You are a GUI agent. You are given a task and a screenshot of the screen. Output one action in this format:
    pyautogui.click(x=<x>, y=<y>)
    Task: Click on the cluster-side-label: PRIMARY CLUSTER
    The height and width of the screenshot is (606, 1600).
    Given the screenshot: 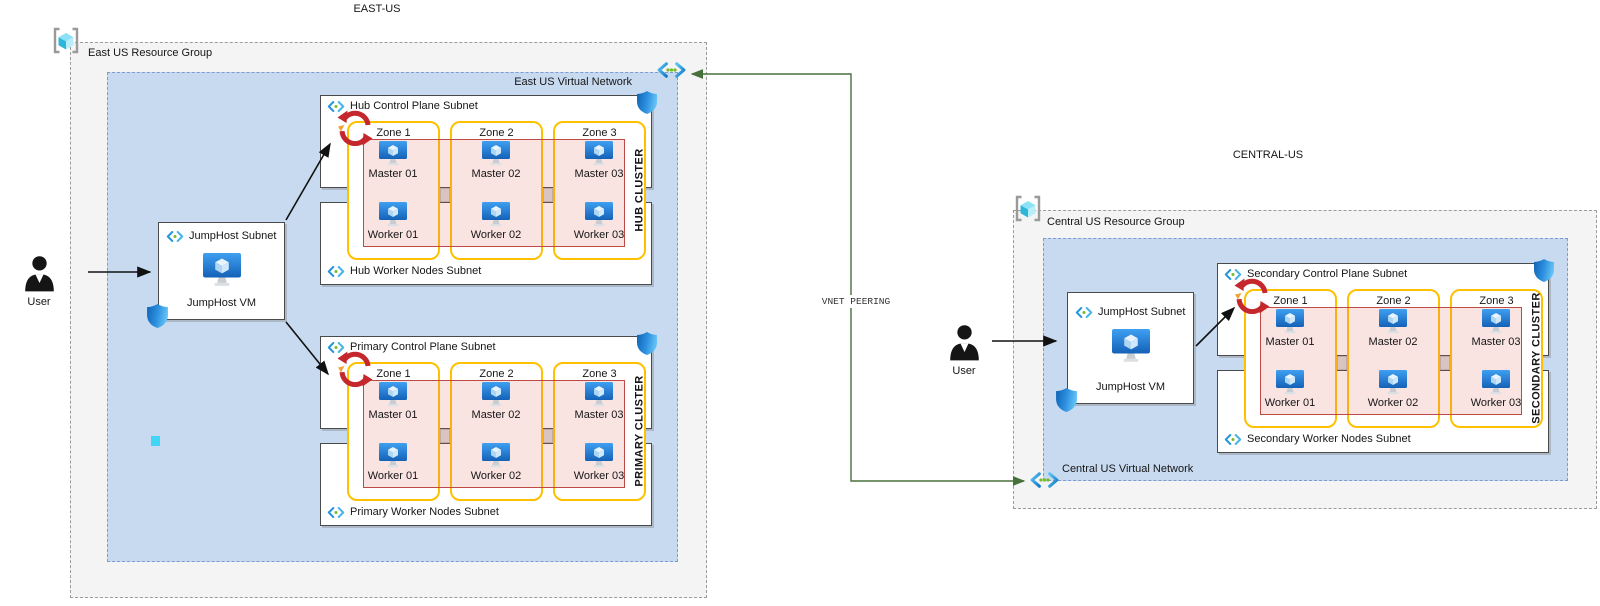 What is the action you would take?
    pyautogui.click(x=640, y=431)
    